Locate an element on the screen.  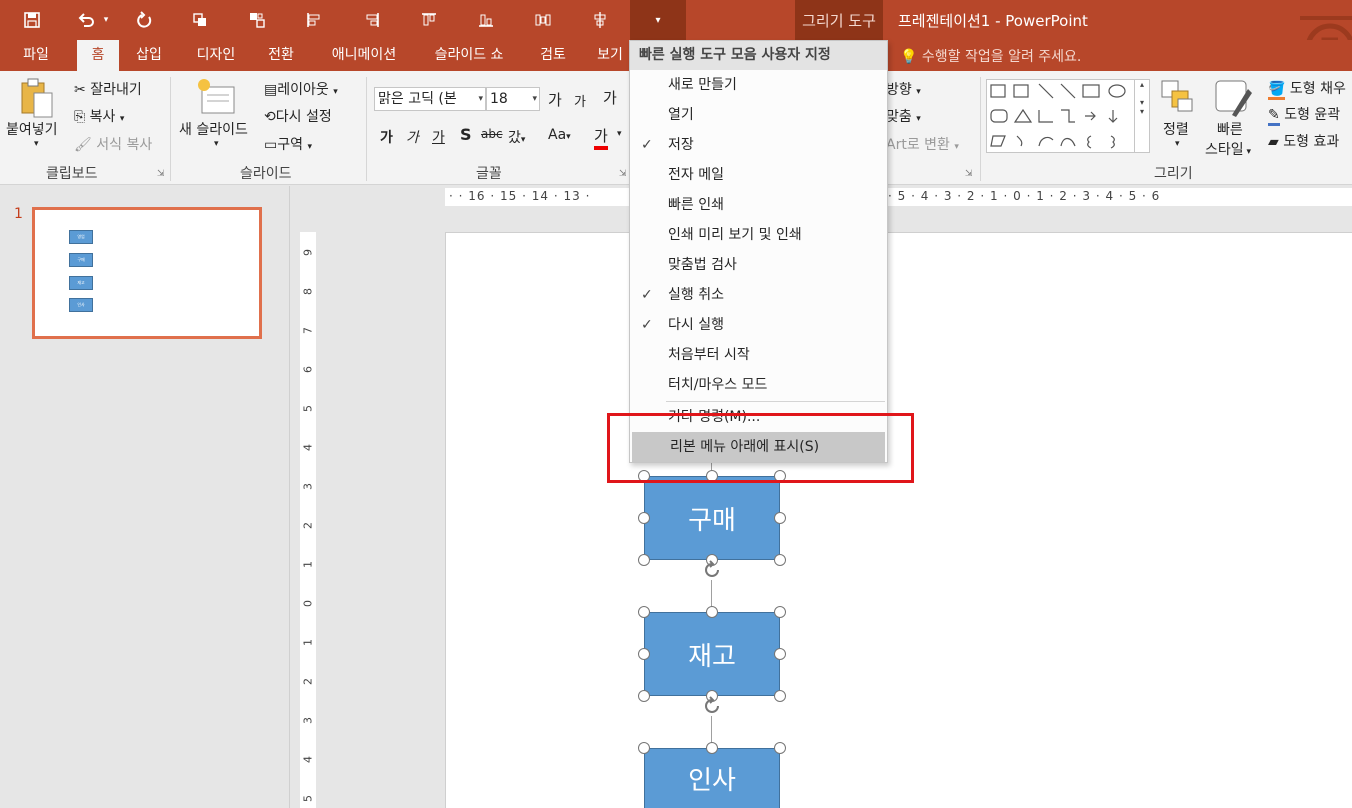
tab-slideshow: 슬라이드 쇼 is located at coordinates (469, 55).